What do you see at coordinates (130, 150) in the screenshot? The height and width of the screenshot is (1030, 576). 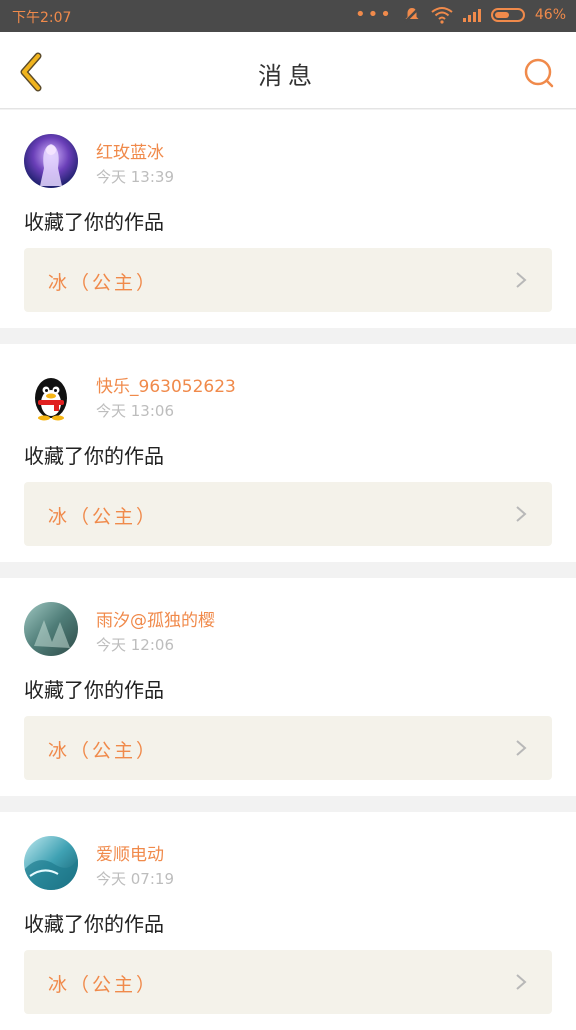 I see `user-name: 红玫蓝冰` at bounding box center [130, 150].